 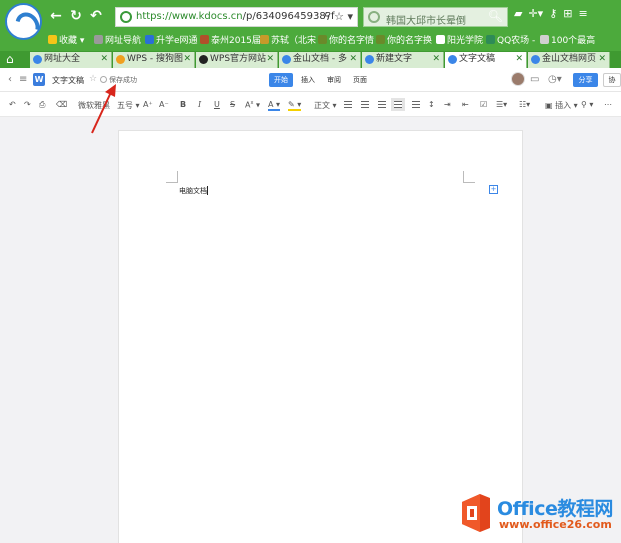 What do you see at coordinates (117, 39) in the screenshot?
I see `bookmark-item: 网址导航` at bounding box center [117, 39].